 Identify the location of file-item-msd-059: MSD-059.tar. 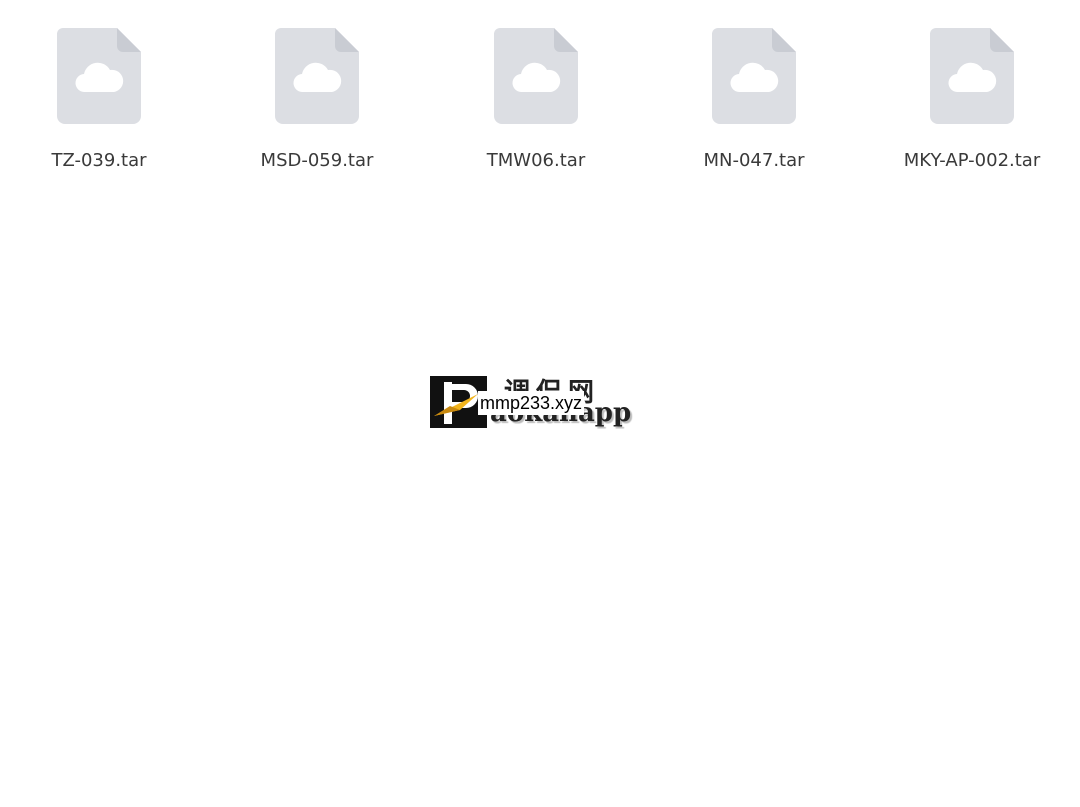
(317, 106).